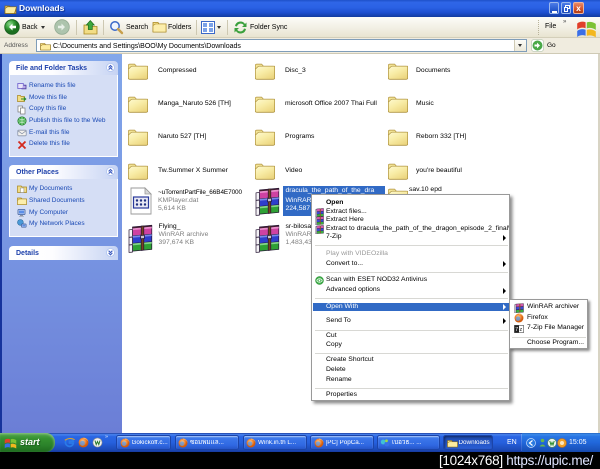 This screenshot has height=469, width=600. Describe the element at coordinates (516, 330) in the screenshot. I see `svg-text: 7` at that location.